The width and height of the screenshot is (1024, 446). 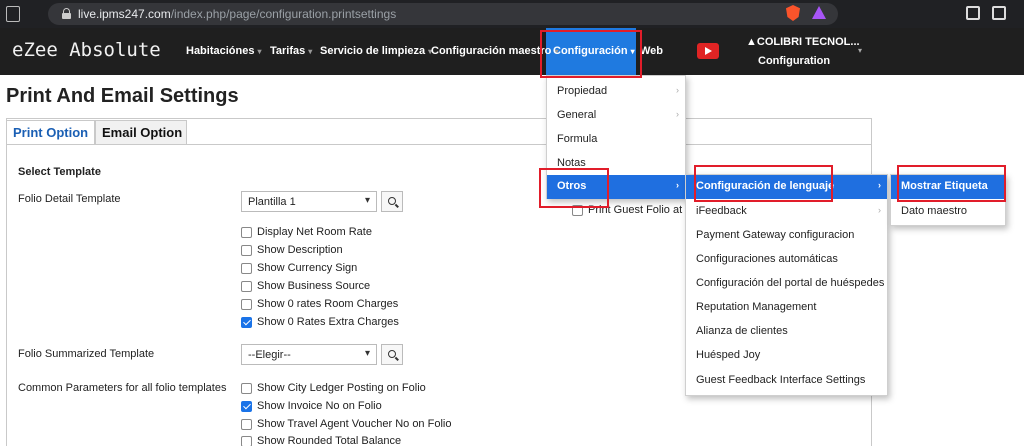 What do you see at coordinates (50, 132) in the screenshot?
I see `tab-print-option: Print Option` at bounding box center [50, 132].